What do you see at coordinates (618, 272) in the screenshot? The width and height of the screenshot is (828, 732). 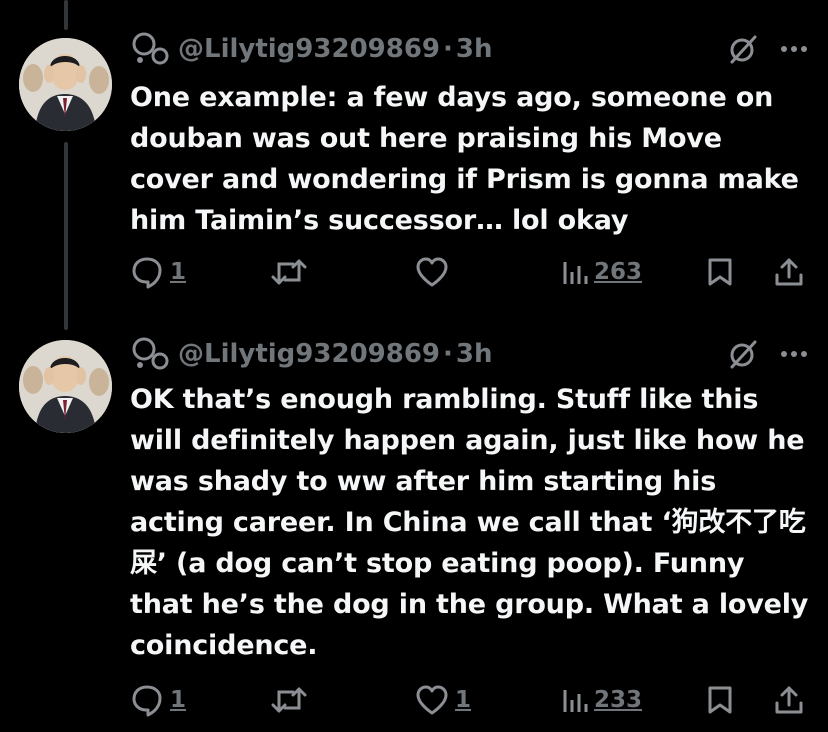 I see `views-count: 263` at bounding box center [618, 272].